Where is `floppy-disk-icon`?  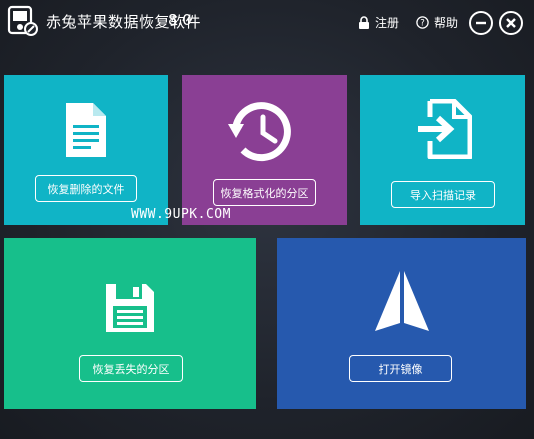 floppy-disk-icon is located at coordinates (130, 308).